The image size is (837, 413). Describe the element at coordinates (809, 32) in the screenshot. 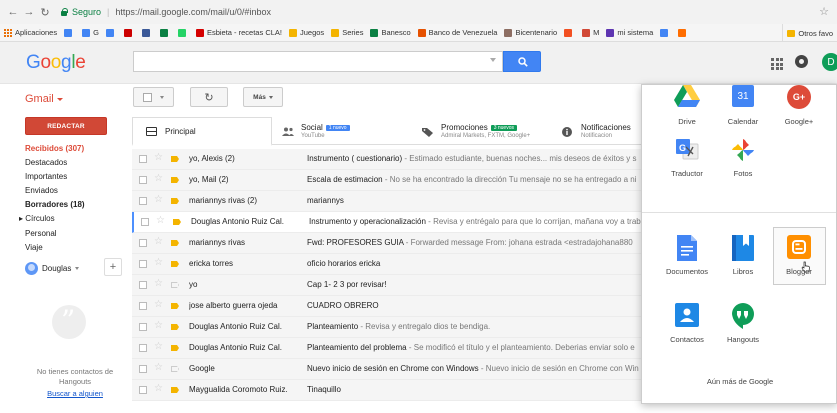

I see `other-bookmarks: Otros favo` at that location.